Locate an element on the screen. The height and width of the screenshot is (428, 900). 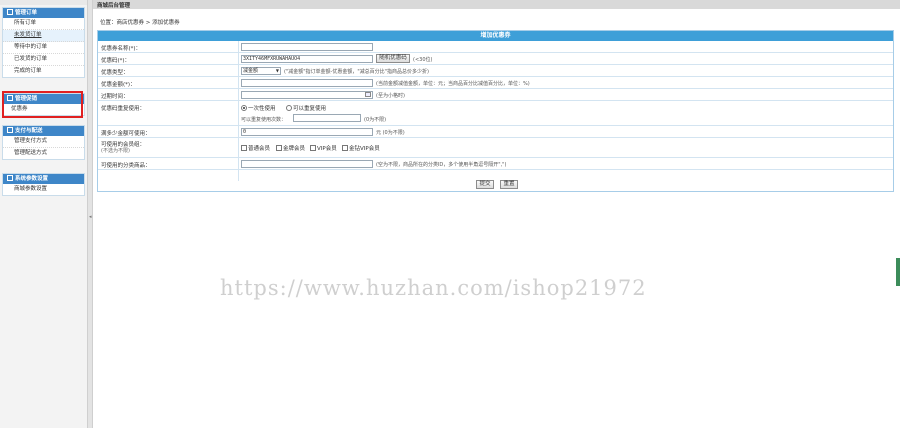
scroll-indicator is located at coordinates (898, 272).